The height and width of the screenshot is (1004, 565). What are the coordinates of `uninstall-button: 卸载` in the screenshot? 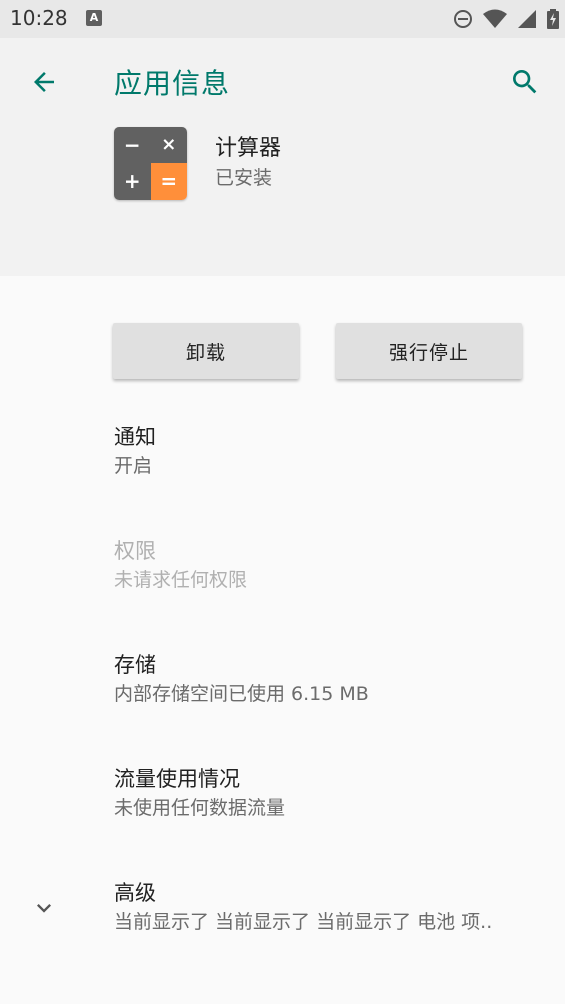 It's located at (206, 351).